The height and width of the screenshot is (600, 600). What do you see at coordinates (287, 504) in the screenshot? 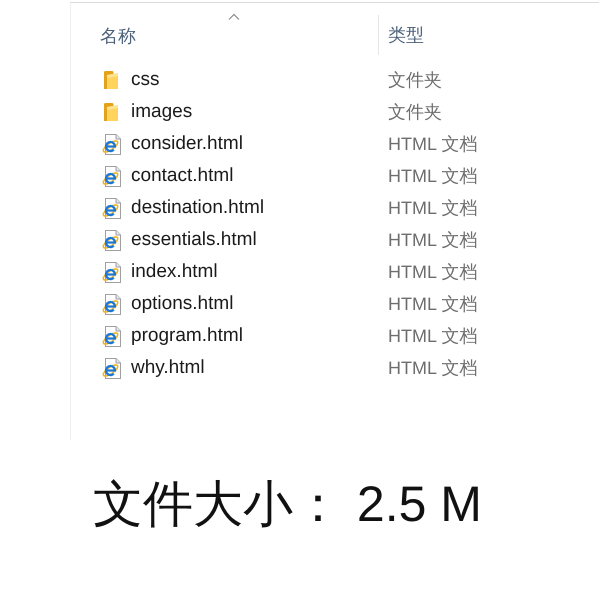
I see `file-size-caption: 文件大小： 2.5 M` at bounding box center [287, 504].